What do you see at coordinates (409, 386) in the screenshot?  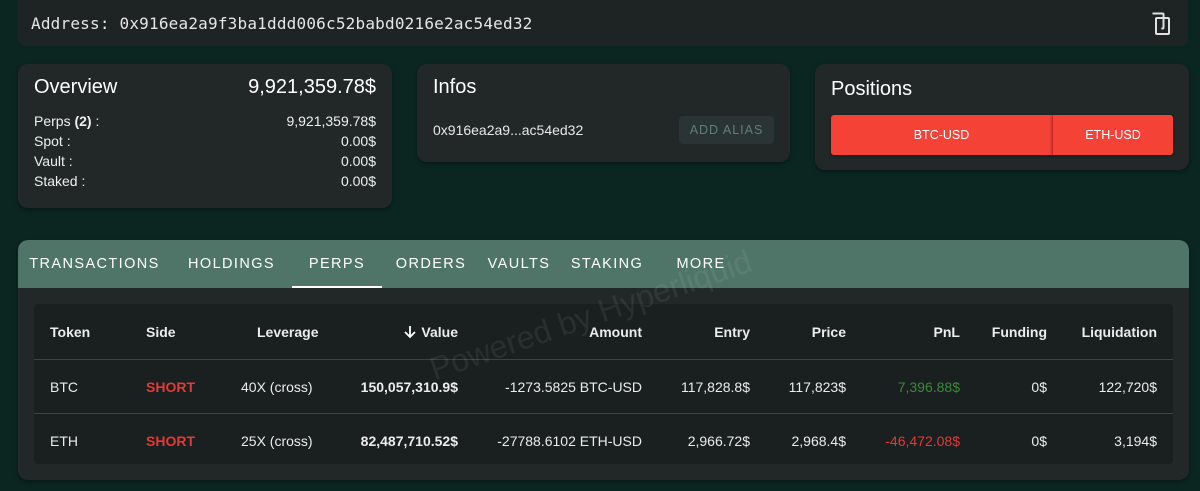 I see `cell-value: 150,057,310.9$` at bounding box center [409, 386].